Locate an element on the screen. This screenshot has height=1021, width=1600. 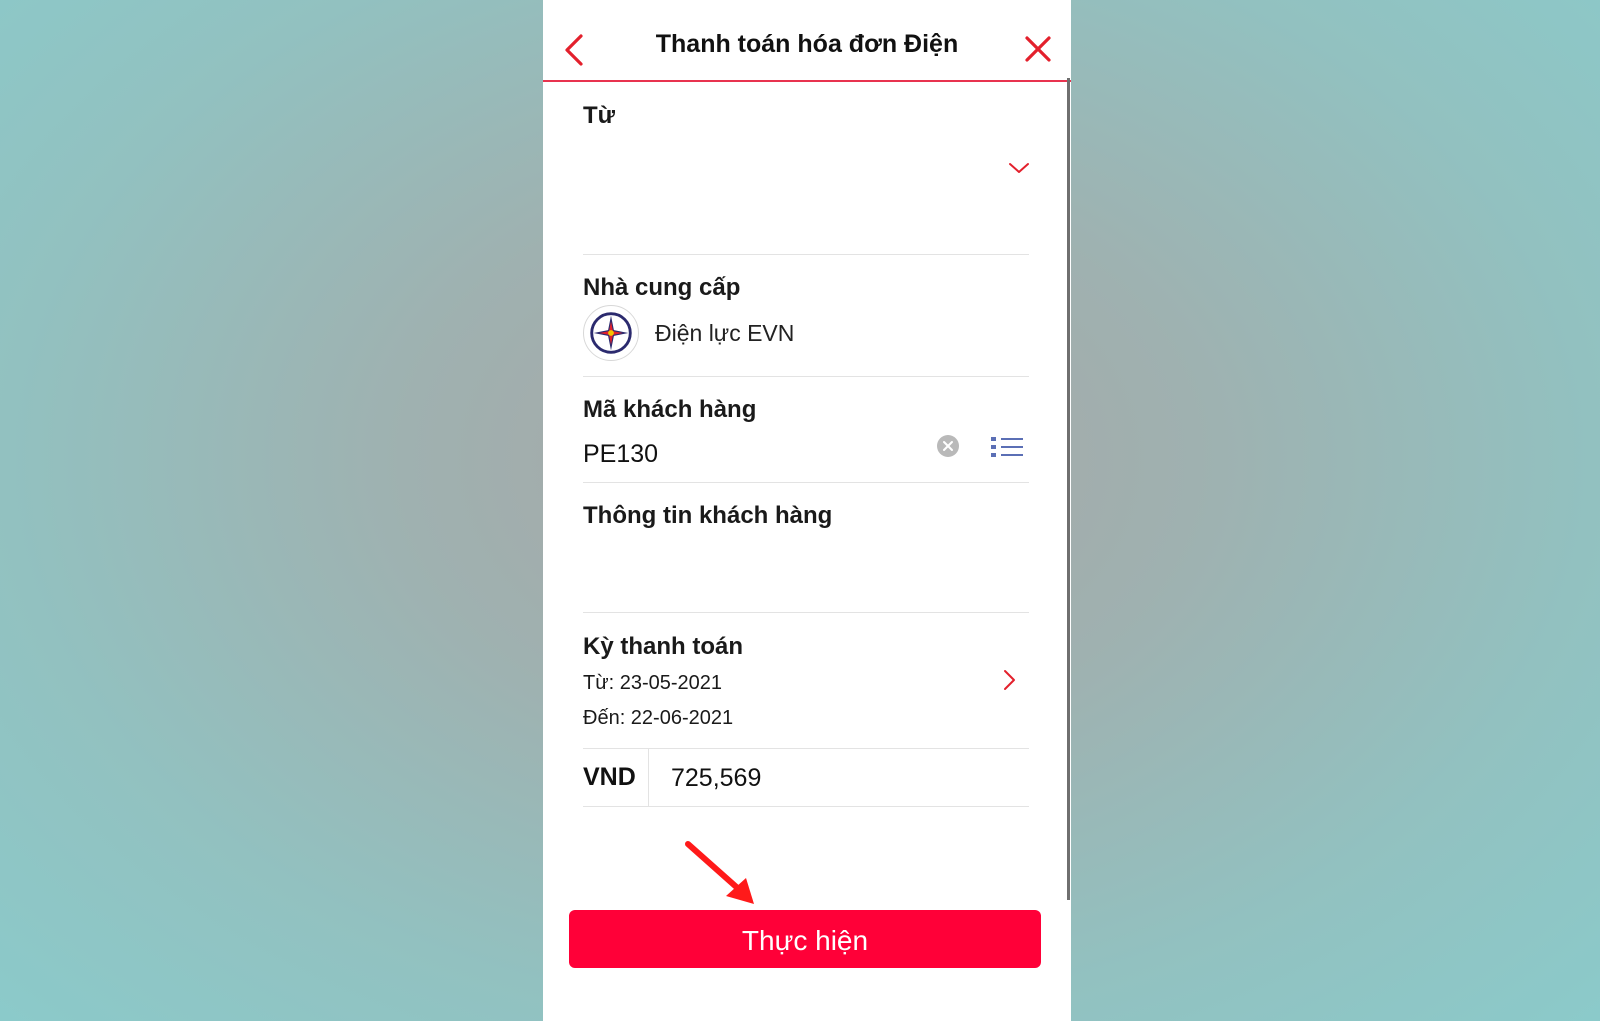
scrollbar is located at coordinates (1068, 489).